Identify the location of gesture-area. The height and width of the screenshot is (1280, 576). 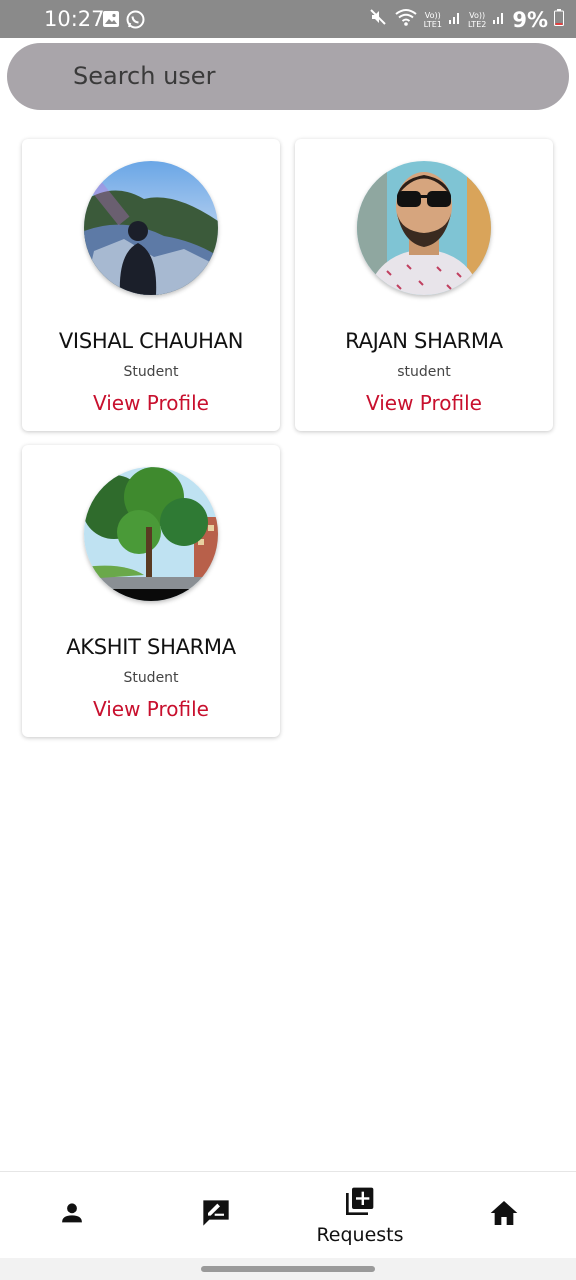
(288, 1269).